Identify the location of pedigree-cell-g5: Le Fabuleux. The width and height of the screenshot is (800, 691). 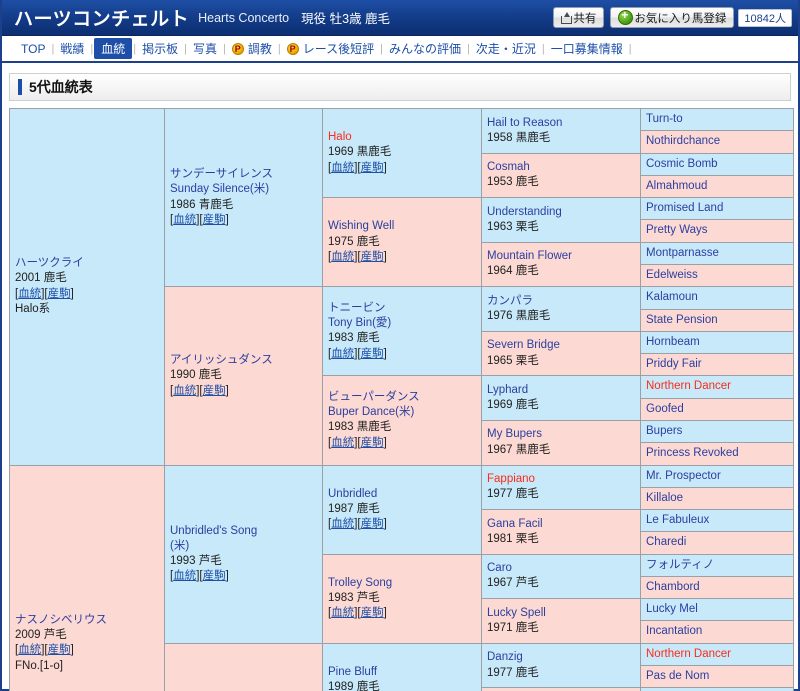
(717, 521).